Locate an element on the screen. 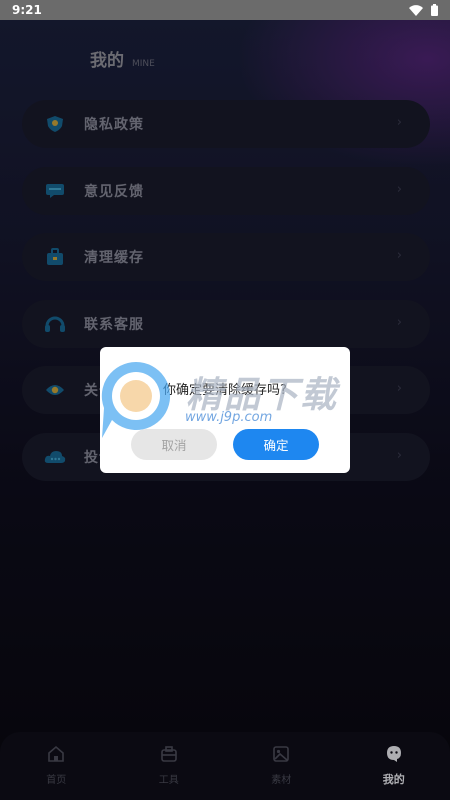 This screenshot has height=800, width=450. status-time: 9:21 is located at coordinates (27, 10).